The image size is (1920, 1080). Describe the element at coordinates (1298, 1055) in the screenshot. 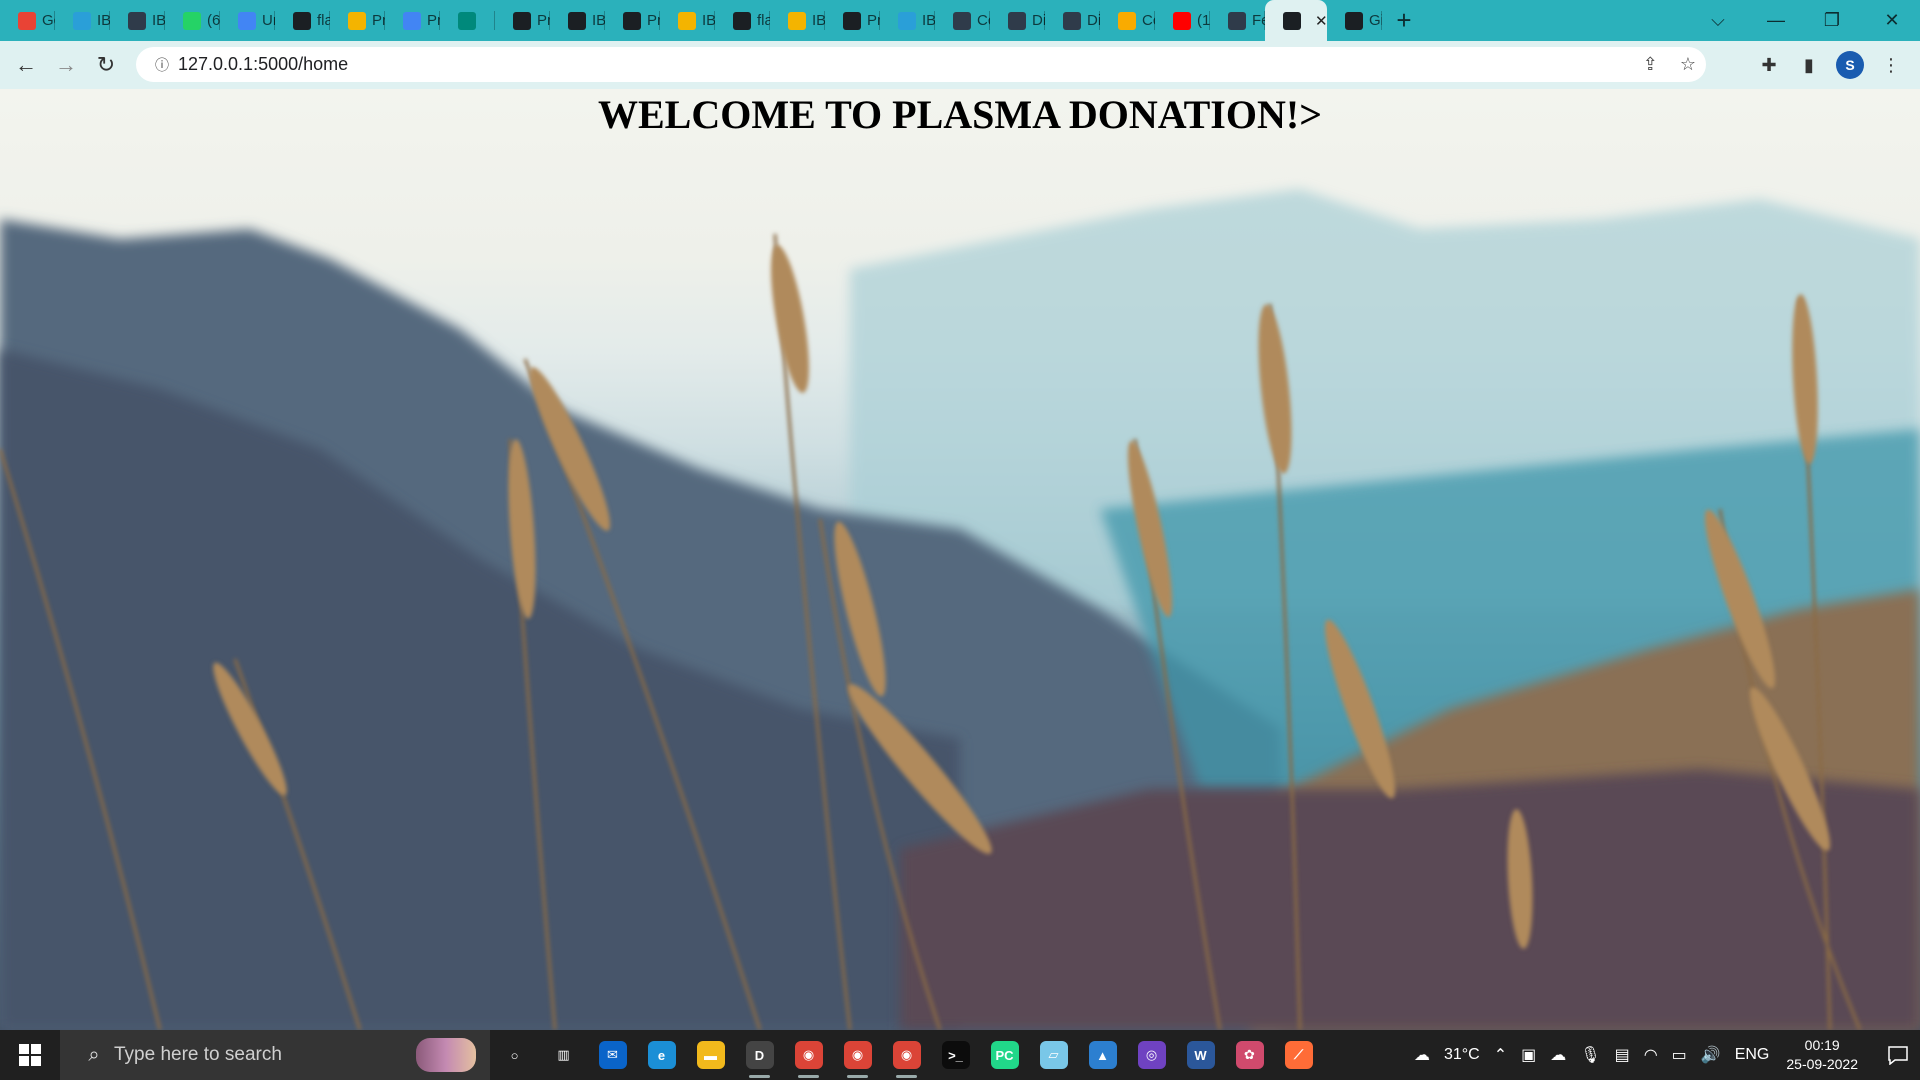

I see `taskbar-app: ⟋` at that location.